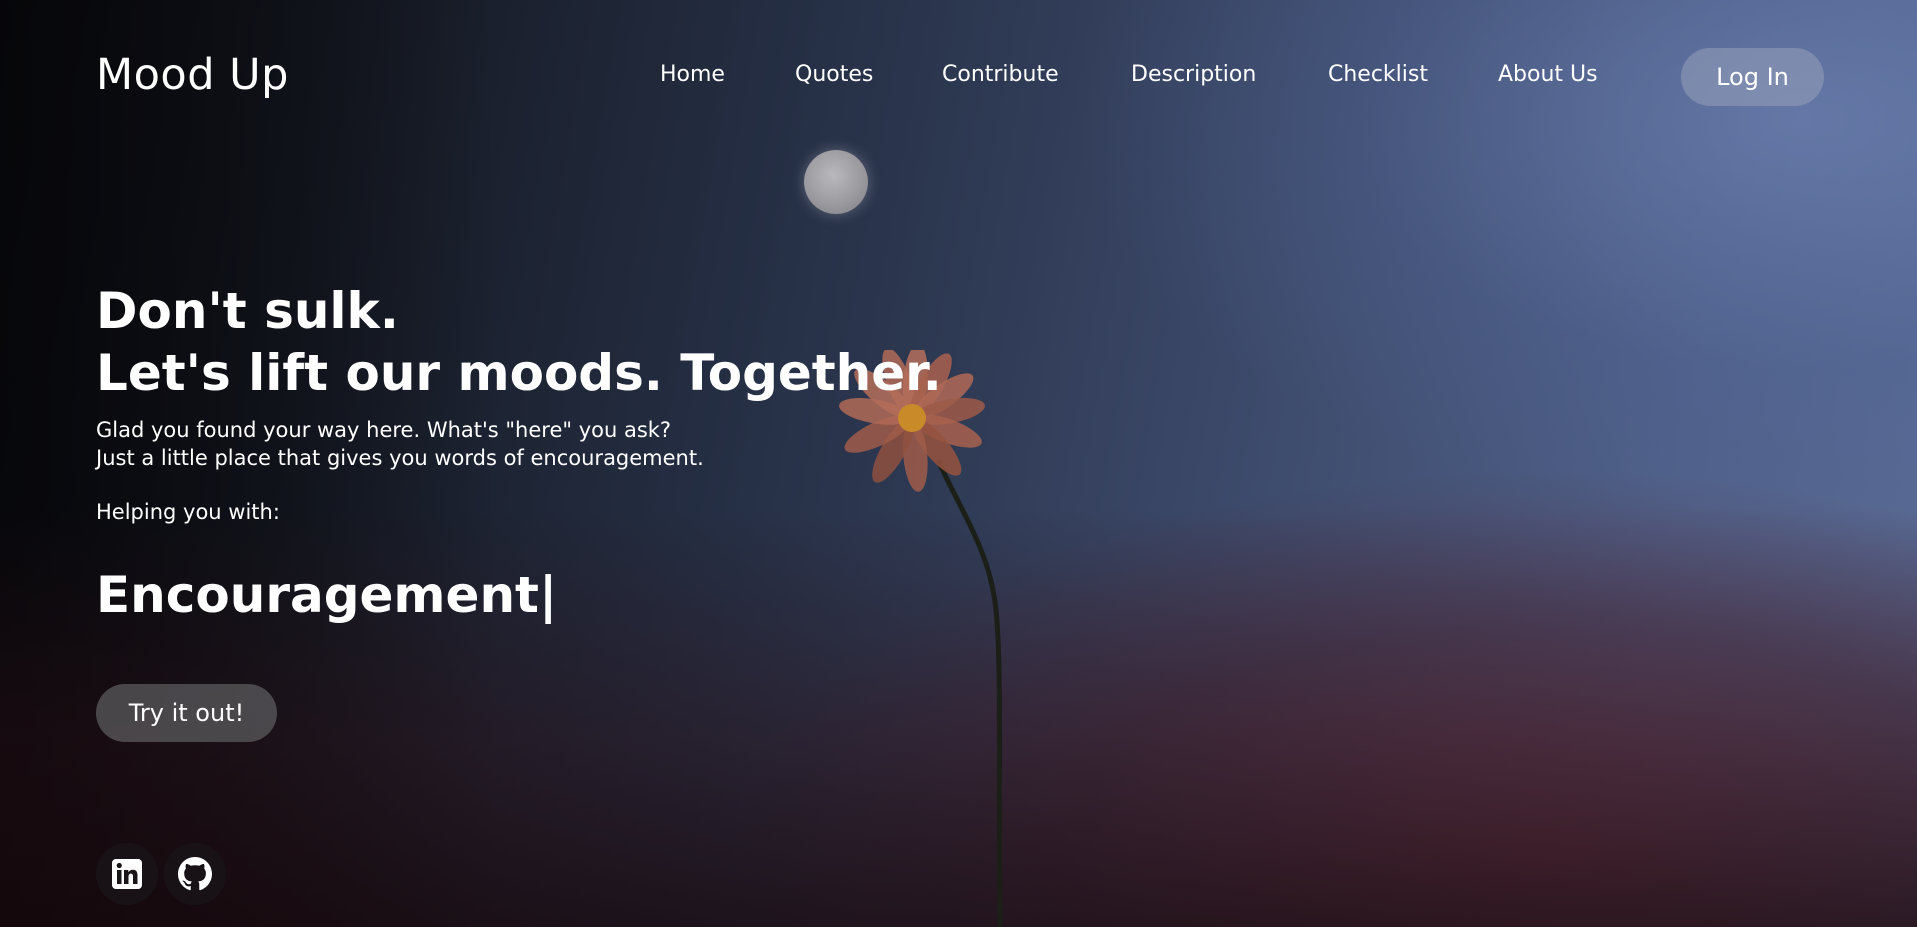  What do you see at coordinates (836, 182) in the screenshot?
I see `moon-image` at bounding box center [836, 182].